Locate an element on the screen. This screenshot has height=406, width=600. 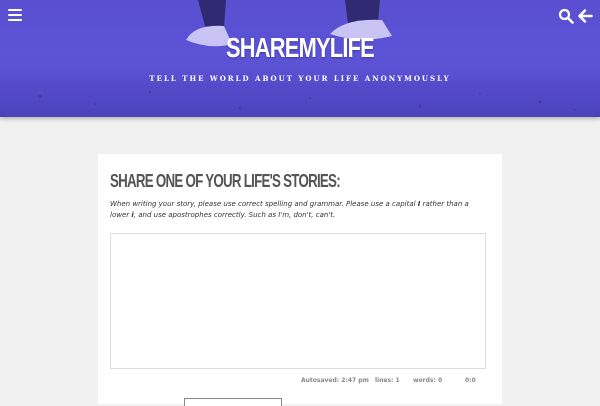
word-count: words: 0 is located at coordinates (428, 380).